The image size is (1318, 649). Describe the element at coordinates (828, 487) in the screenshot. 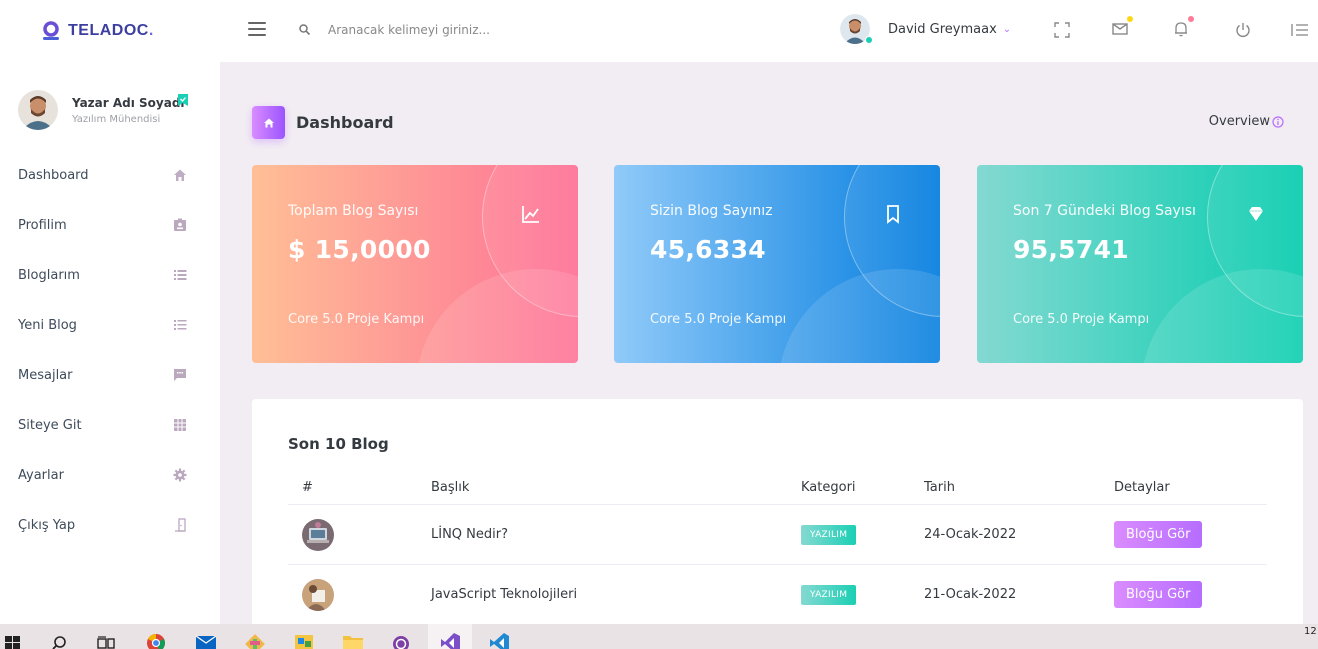

I see `header-category: Kategori` at that location.